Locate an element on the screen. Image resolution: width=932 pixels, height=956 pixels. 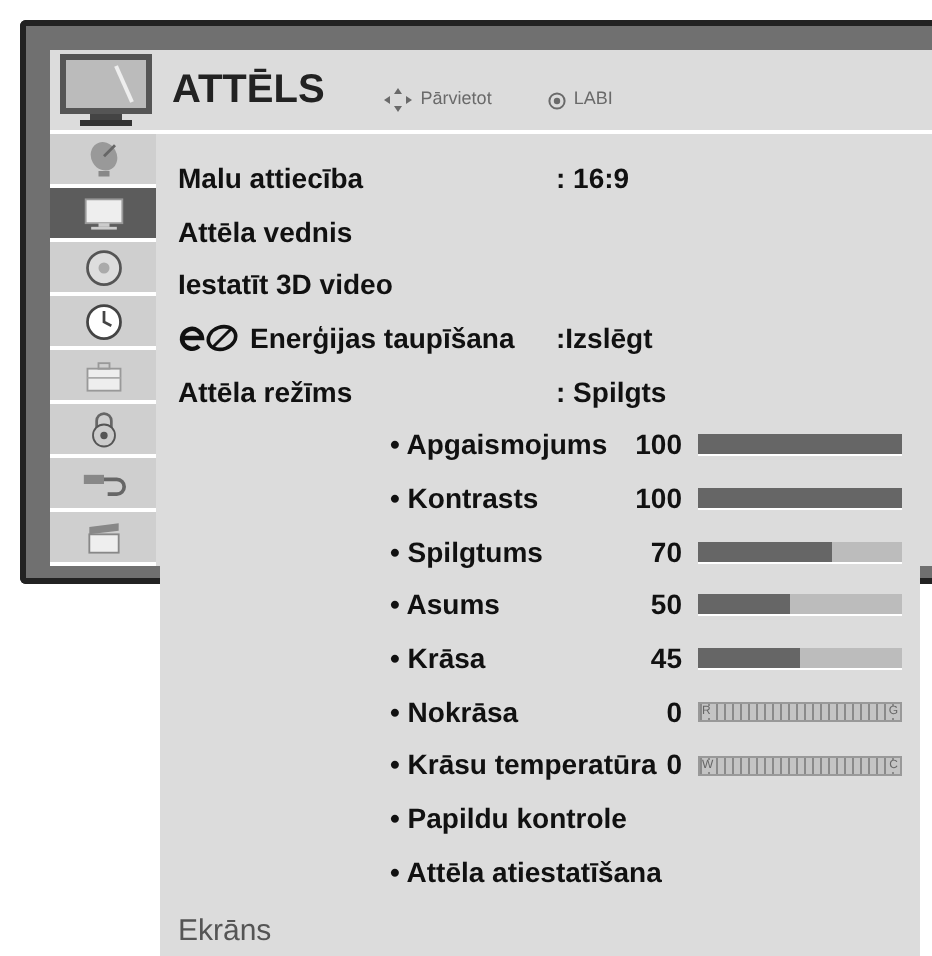
clock-icon is located at coordinates (103, 321).